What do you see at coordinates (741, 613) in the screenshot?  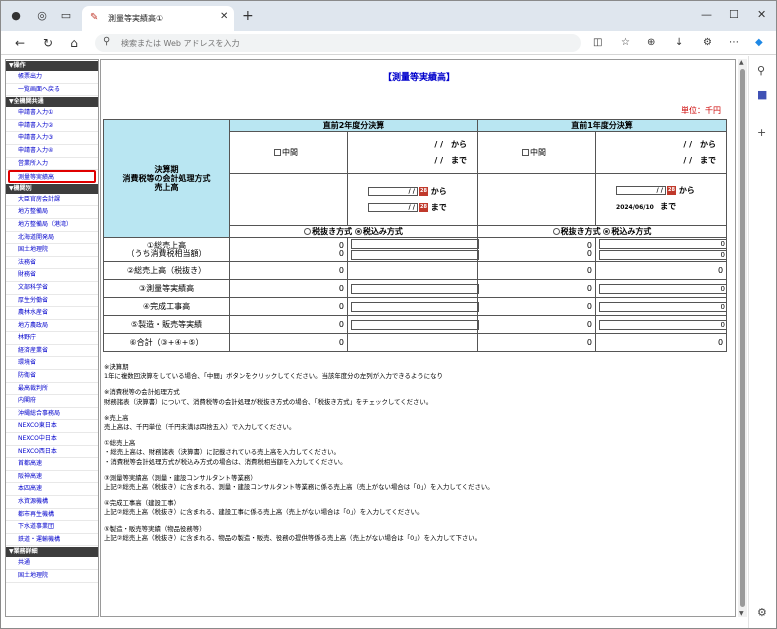 I see `scroll-down-icon: ▼` at bounding box center [741, 613].